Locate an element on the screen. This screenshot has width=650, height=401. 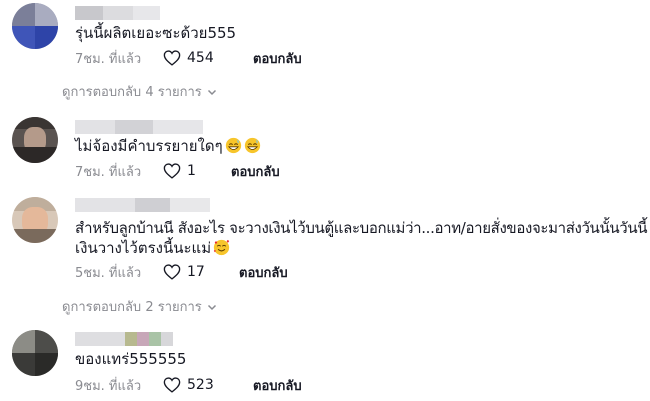
like-button: 454 is located at coordinates (197, 58).